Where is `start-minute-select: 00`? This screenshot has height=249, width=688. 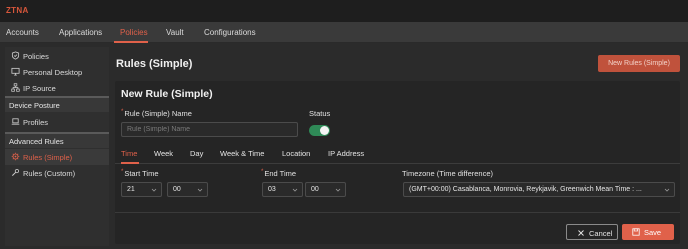 start-minute-select: 00 is located at coordinates (187, 189).